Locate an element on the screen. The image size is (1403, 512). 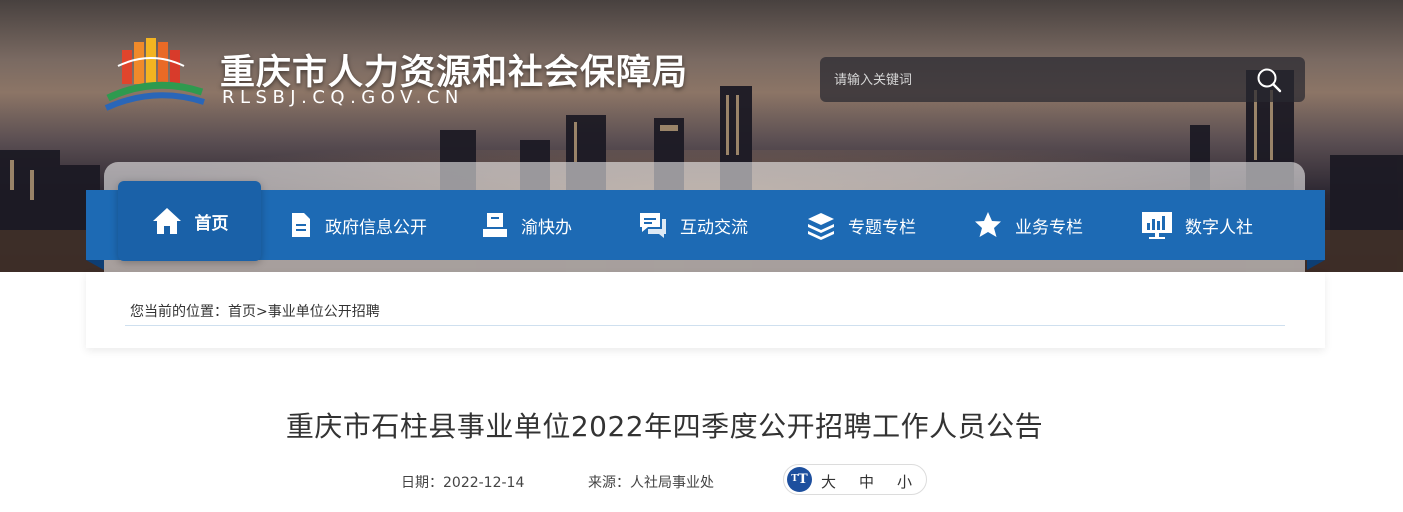
nav-item-topics: 专题专栏 is located at coordinates (861, 225).